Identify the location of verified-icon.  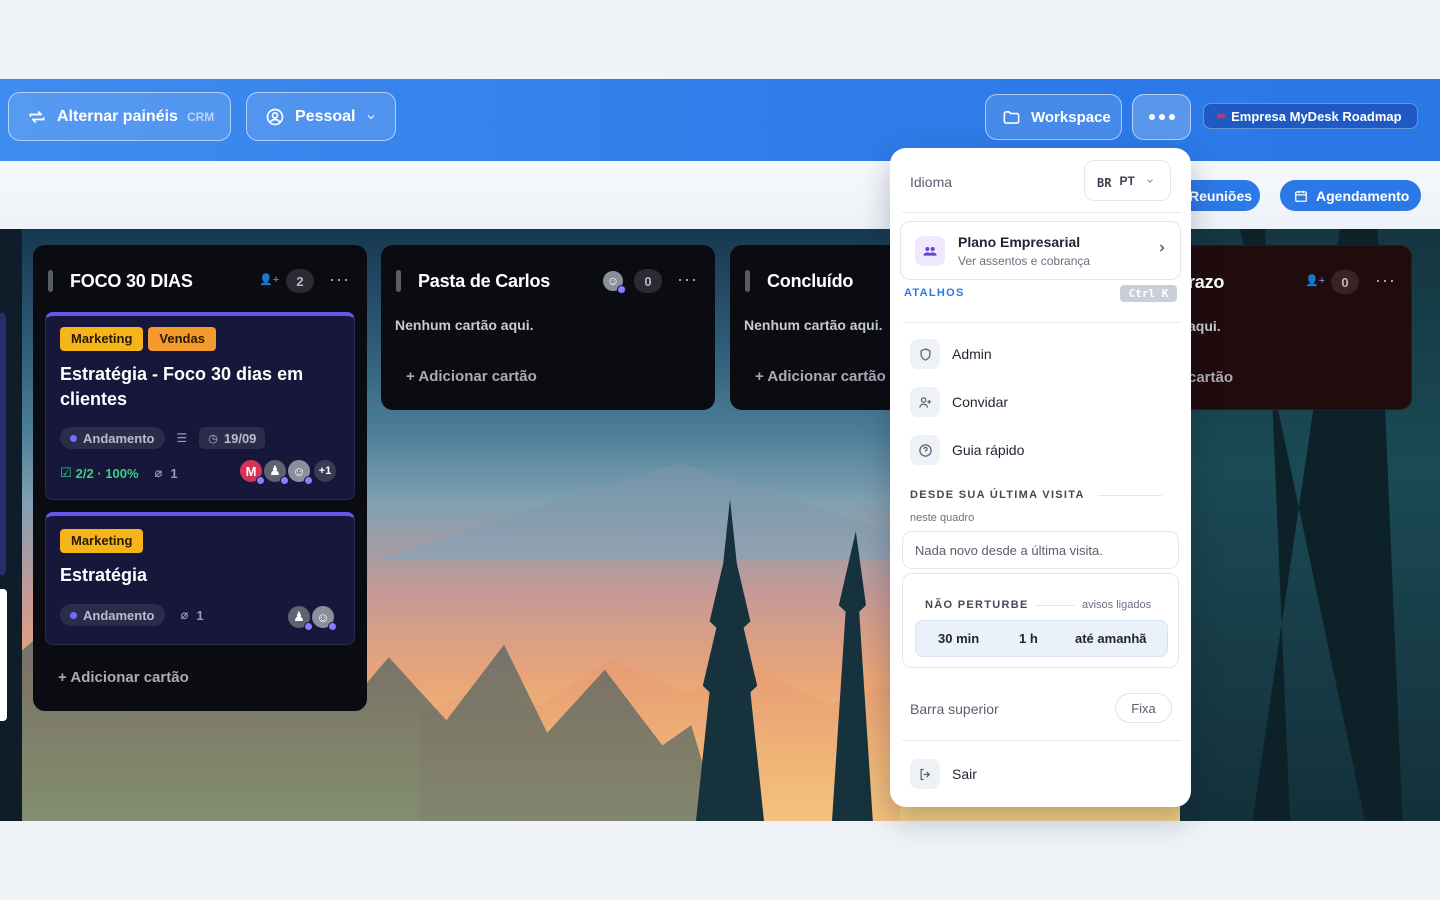
(308, 480).